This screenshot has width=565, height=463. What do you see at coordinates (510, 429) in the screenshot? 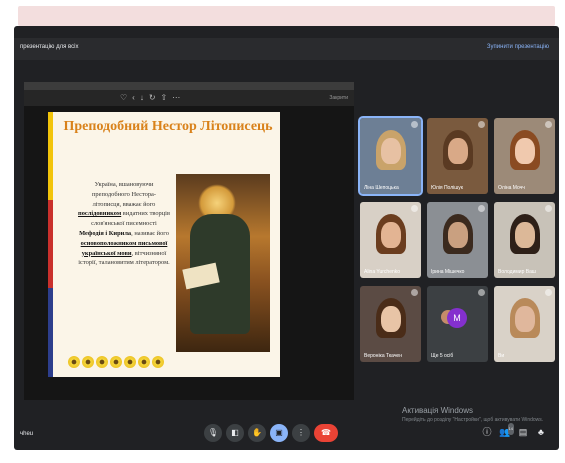
I see `people-count-badge: 14` at bounding box center [510, 429].